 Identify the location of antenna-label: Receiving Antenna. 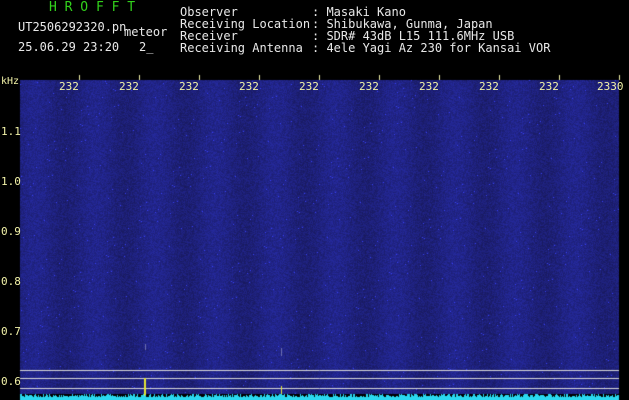
(241, 48).